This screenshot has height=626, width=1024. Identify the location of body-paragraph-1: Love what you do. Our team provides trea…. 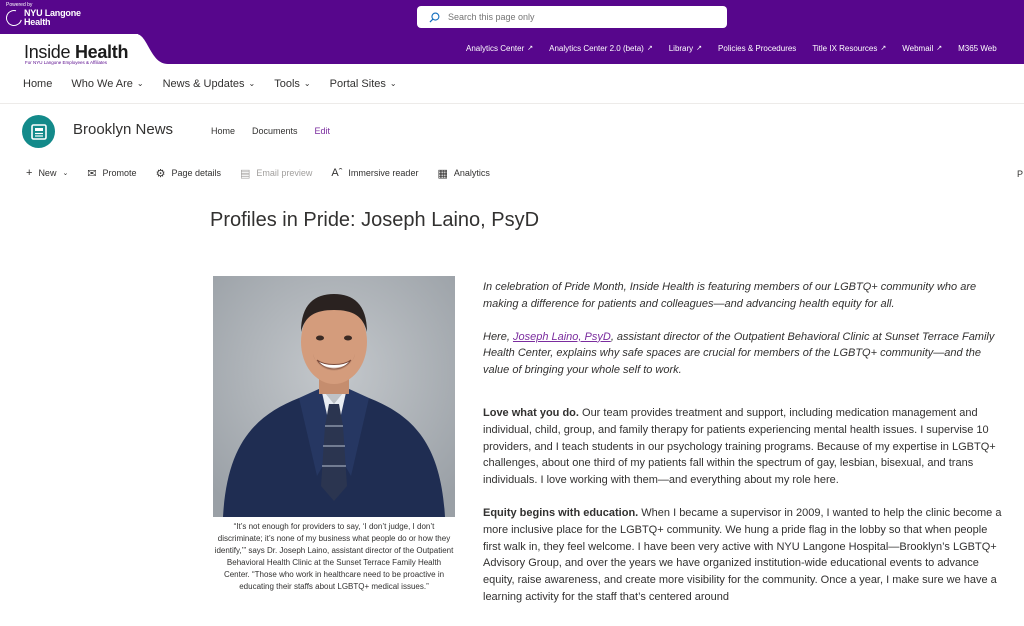
(739, 447).